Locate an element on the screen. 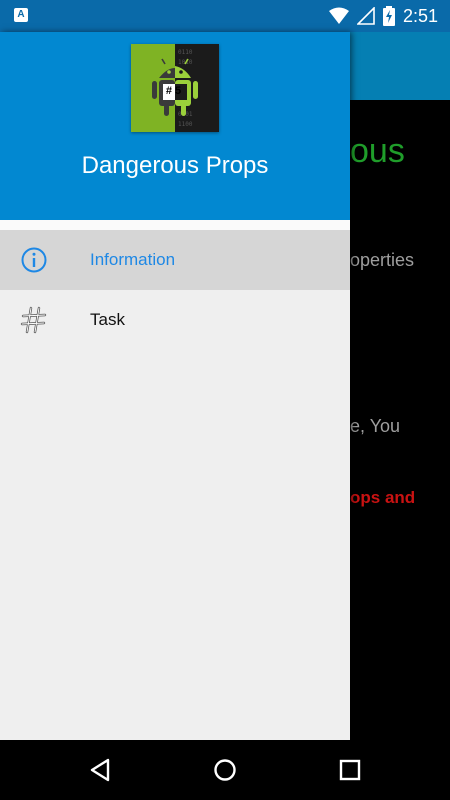 The image size is (450, 800). app-logo: 01101010 01011100 is located at coordinates (175, 88).